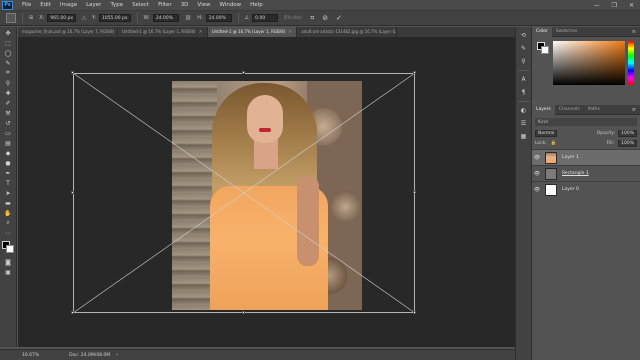  I want to click on maximize-button: ❐, so click(614, 5).